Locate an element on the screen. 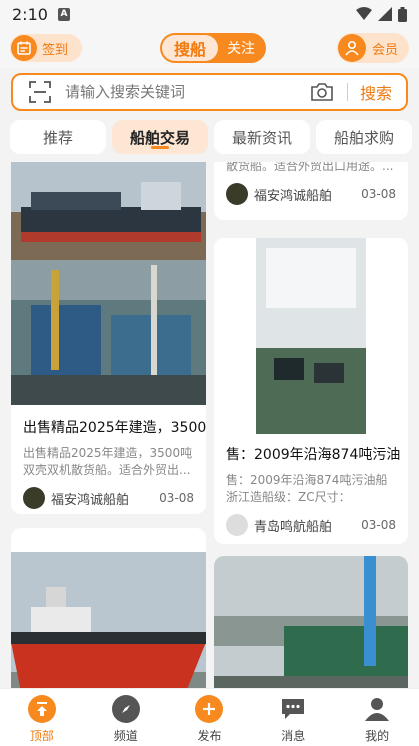 This screenshot has height=746, width=419. calendar-icon is located at coordinates (24, 48).